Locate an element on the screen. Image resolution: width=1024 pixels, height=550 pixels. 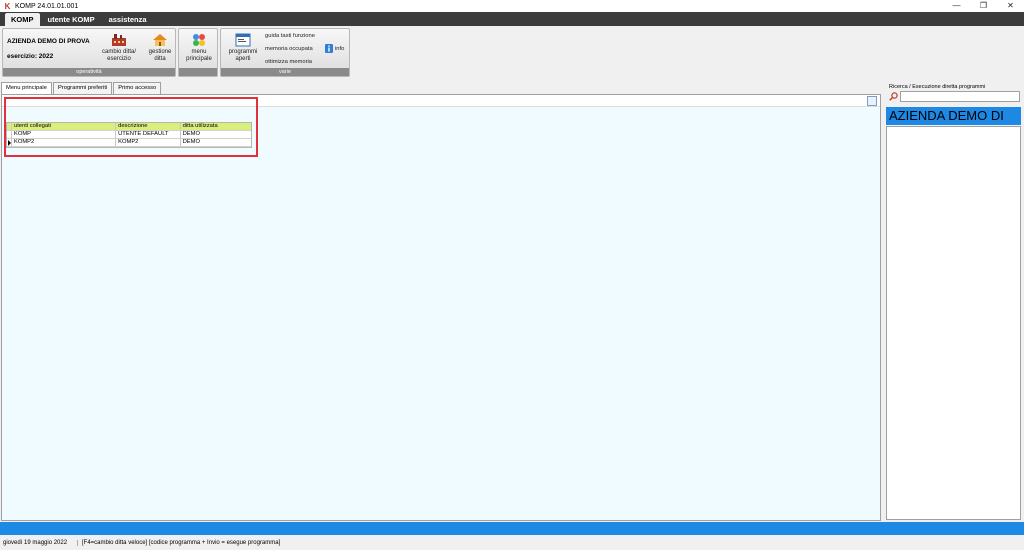
status-date: giovedì 19 maggio 2022 is located at coordinates (39, 542).